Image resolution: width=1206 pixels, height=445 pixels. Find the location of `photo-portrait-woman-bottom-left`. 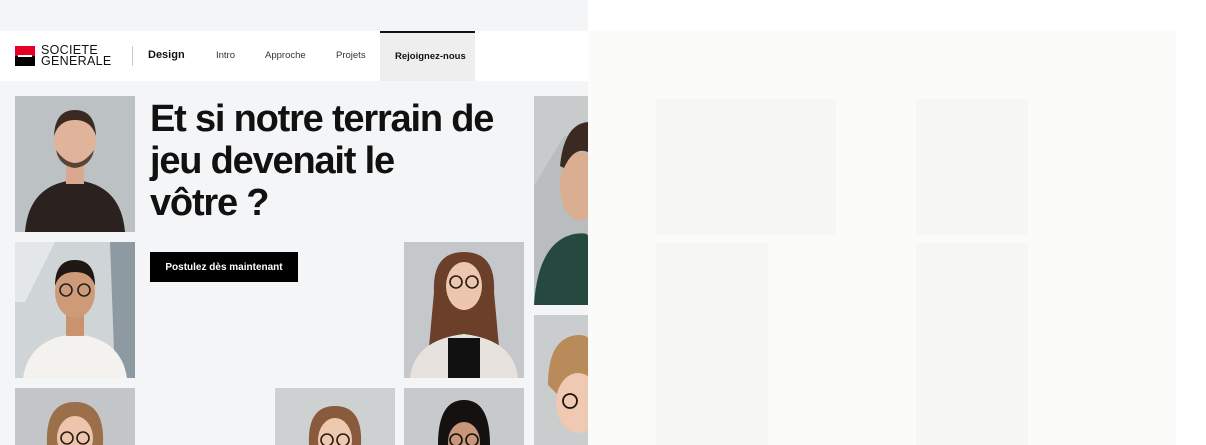

photo-portrait-woman-bottom-left is located at coordinates (75, 416).